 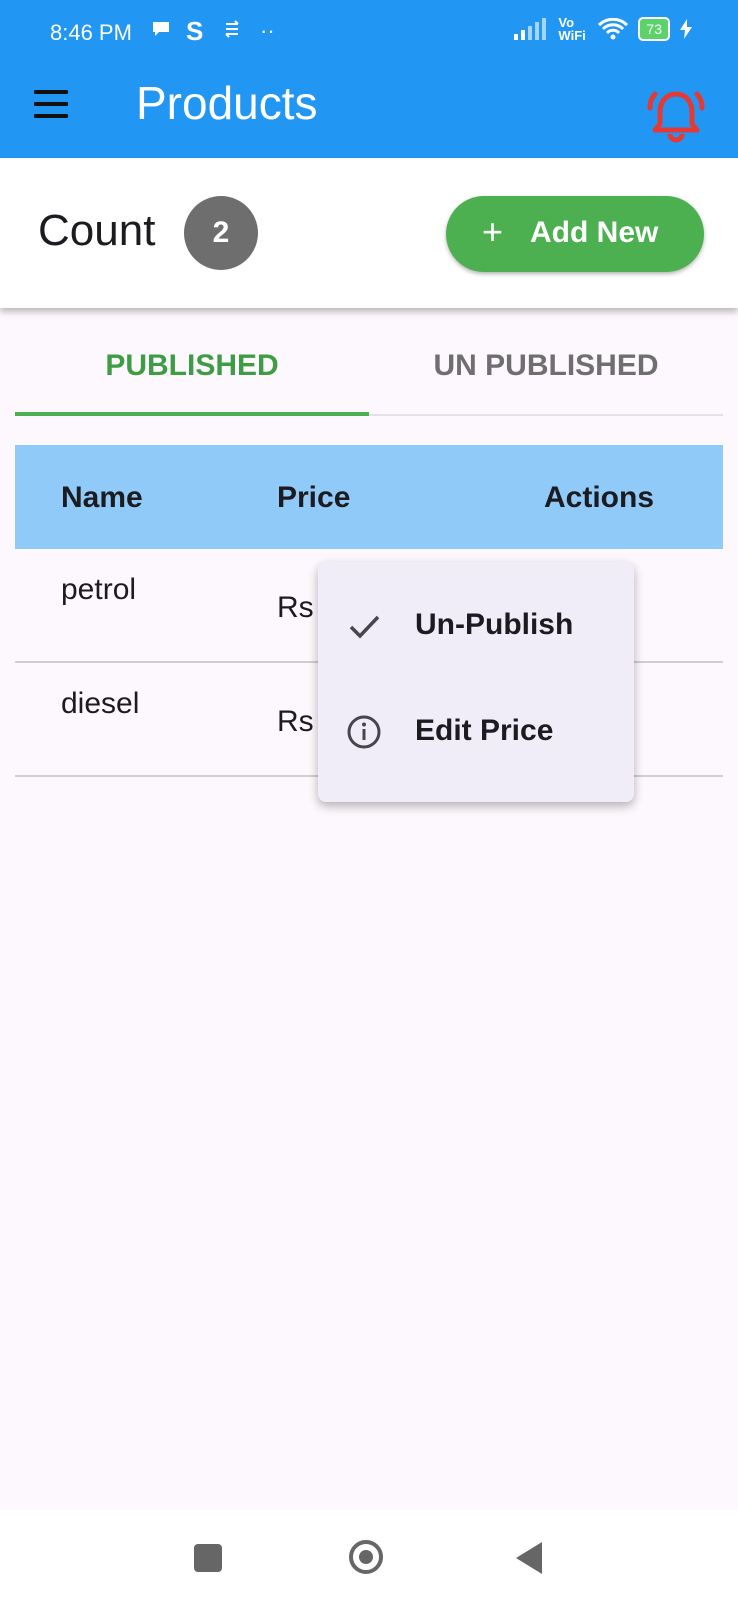 What do you see at coordinates (195, 31) in the screenshot?
I see `s-icon: S` at bounding box center [195, 31].